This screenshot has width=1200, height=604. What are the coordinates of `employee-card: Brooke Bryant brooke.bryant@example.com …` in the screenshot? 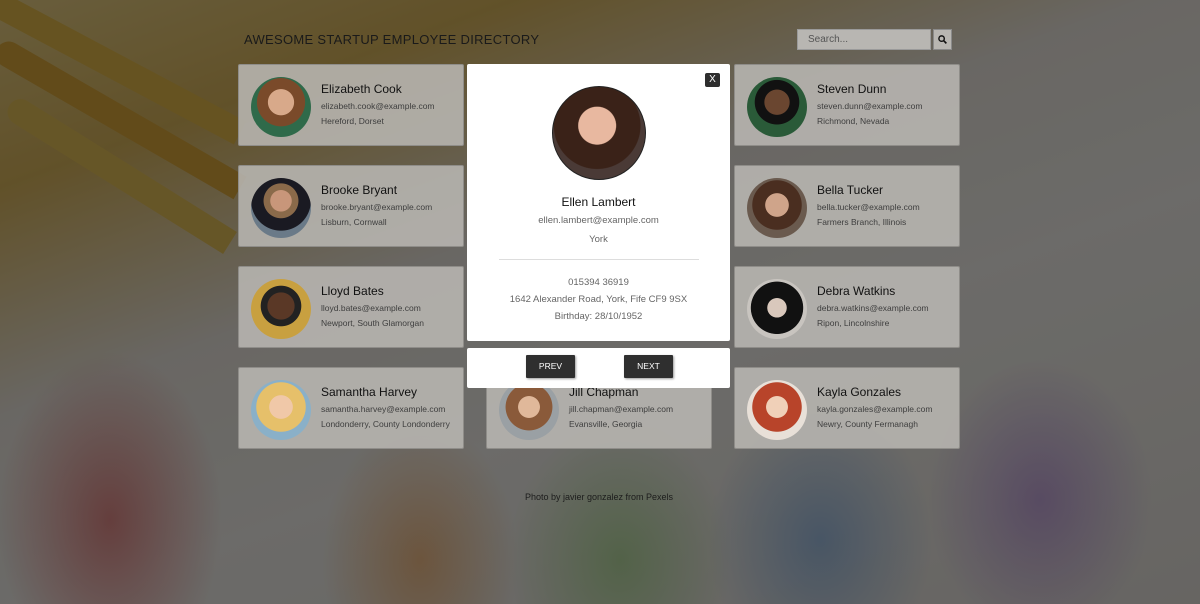 It's located at (351, 206).